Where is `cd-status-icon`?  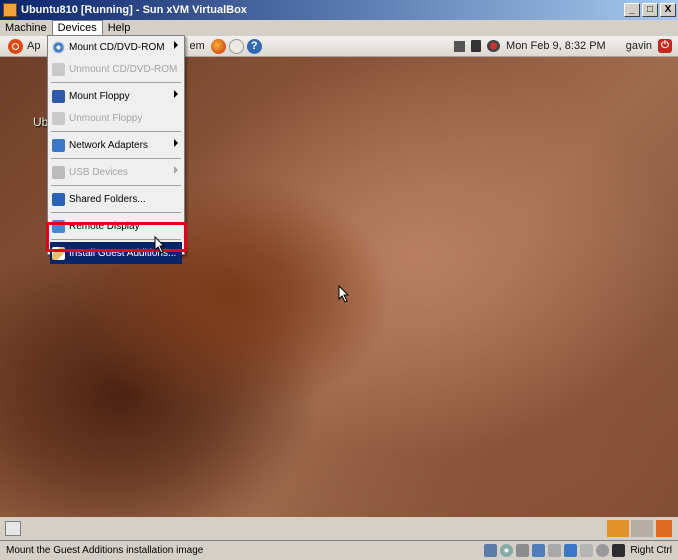 cd-status-icon is located at coordinates (507, 550).